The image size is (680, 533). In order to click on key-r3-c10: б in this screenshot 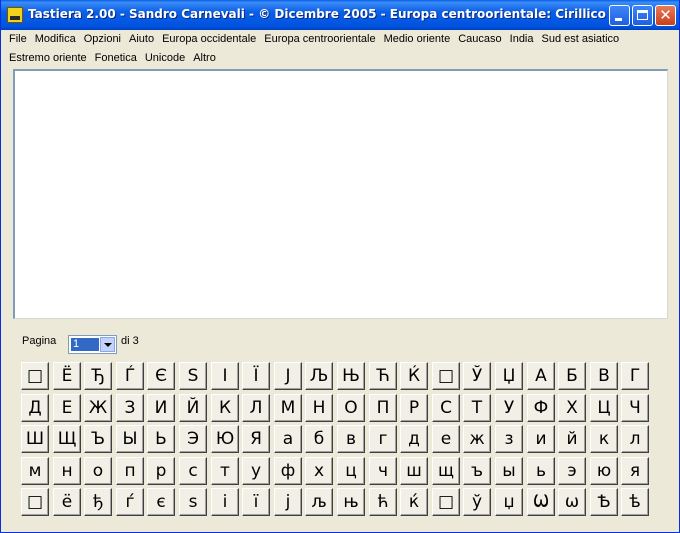, I will do `click(319, 439)`.